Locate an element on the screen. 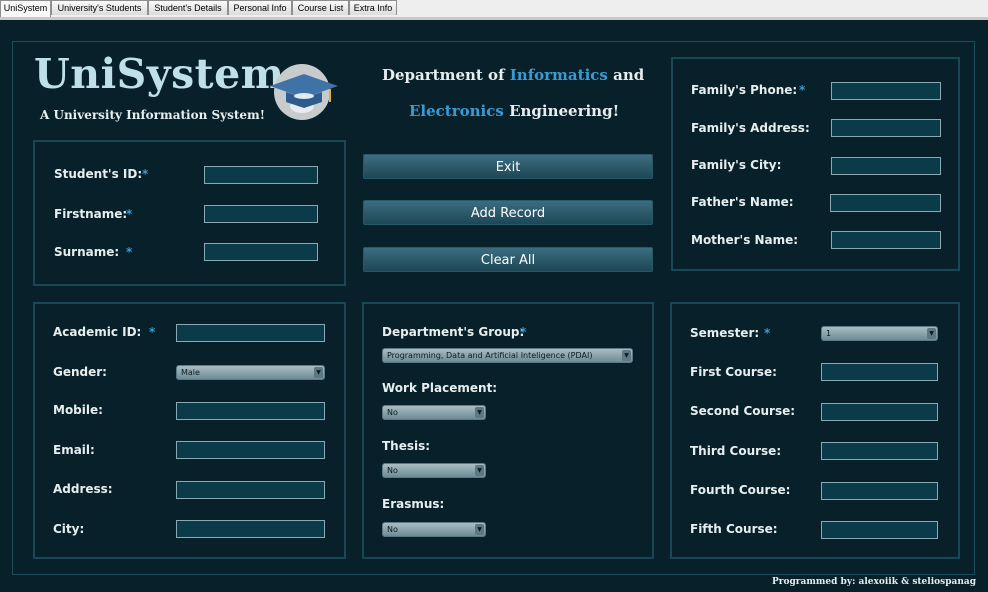 This screenshot has width=988, height=592. fourth-course-field is located at coordinates (879, 491).